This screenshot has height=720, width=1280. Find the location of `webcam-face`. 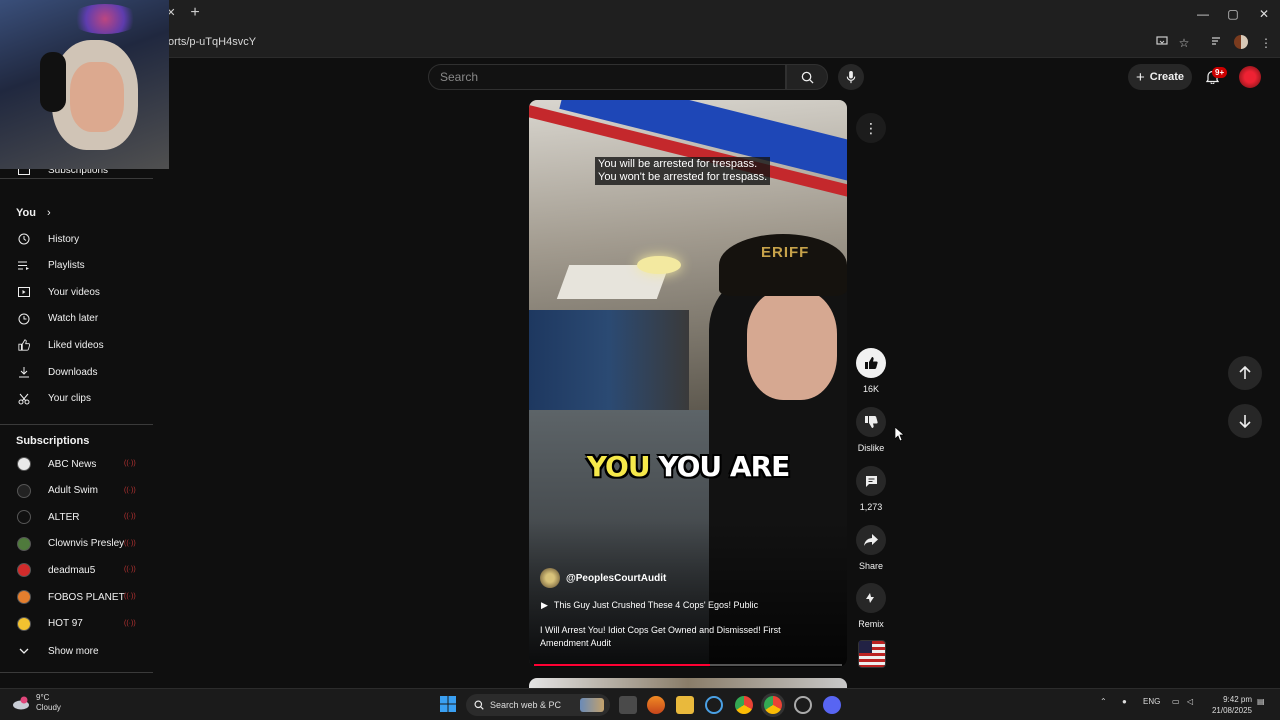

webcam-face is located at coordinates (97, 97).